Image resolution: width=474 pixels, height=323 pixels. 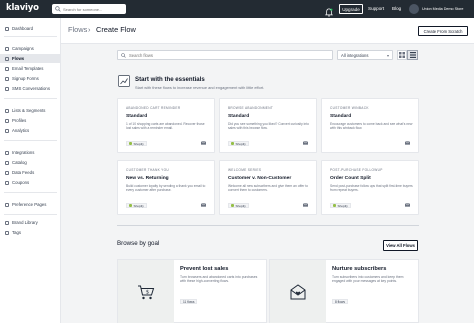 I want to click on klaviyo-logo: klaviyo, so click(x=22, y=8).